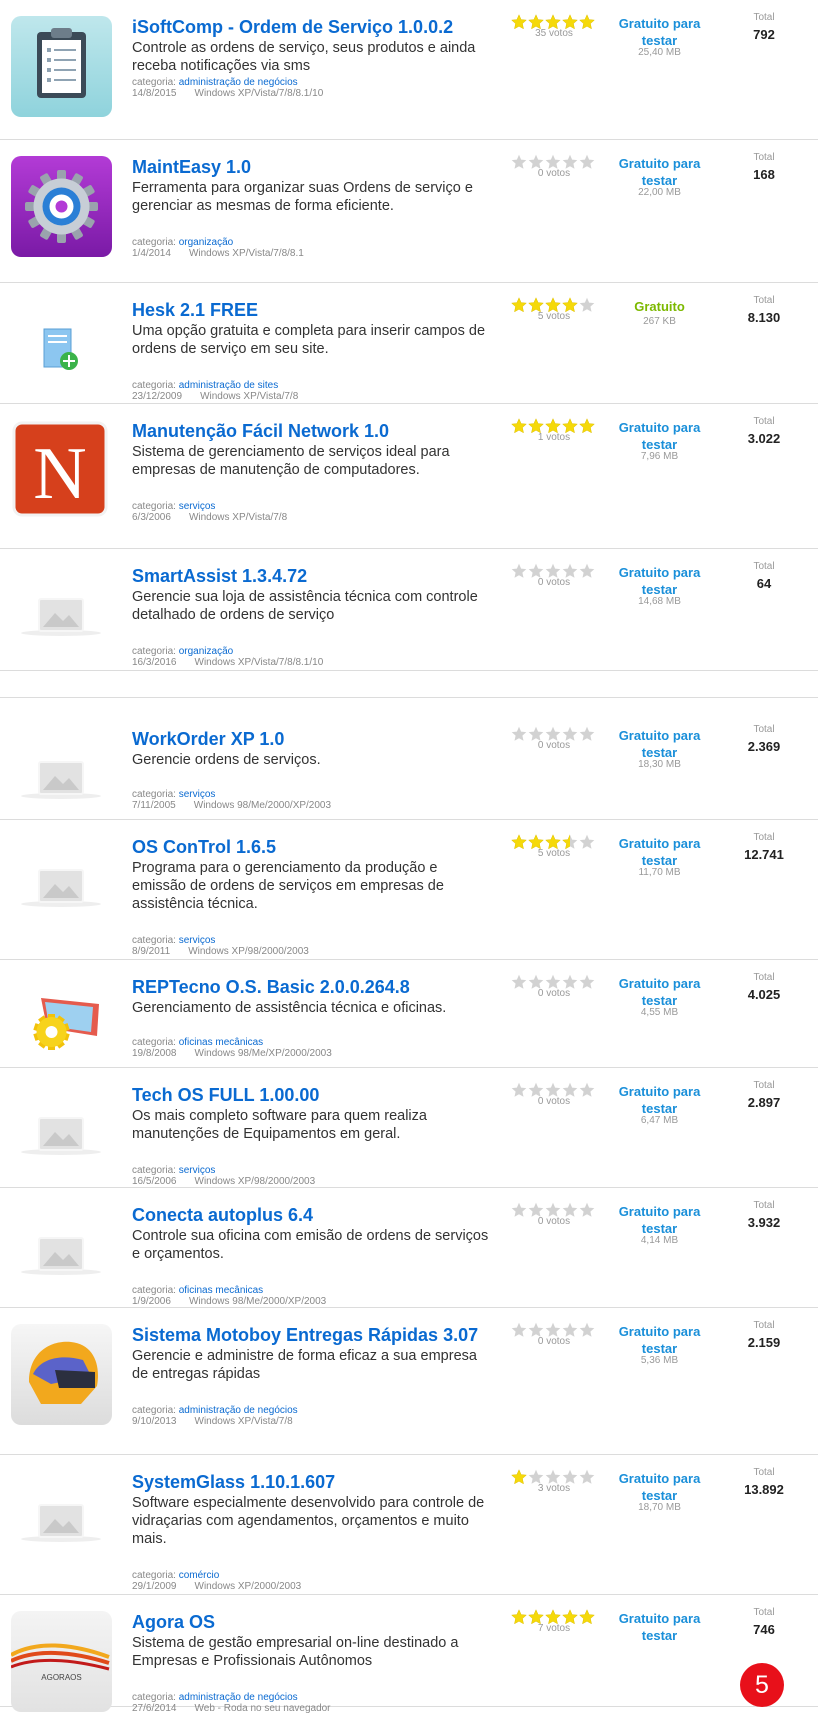 The width and height of the screenshot is (818, 1714). Describe the element at coordinates (61, 1026) in the screenshot. I see `gear-book-icon` at that location.